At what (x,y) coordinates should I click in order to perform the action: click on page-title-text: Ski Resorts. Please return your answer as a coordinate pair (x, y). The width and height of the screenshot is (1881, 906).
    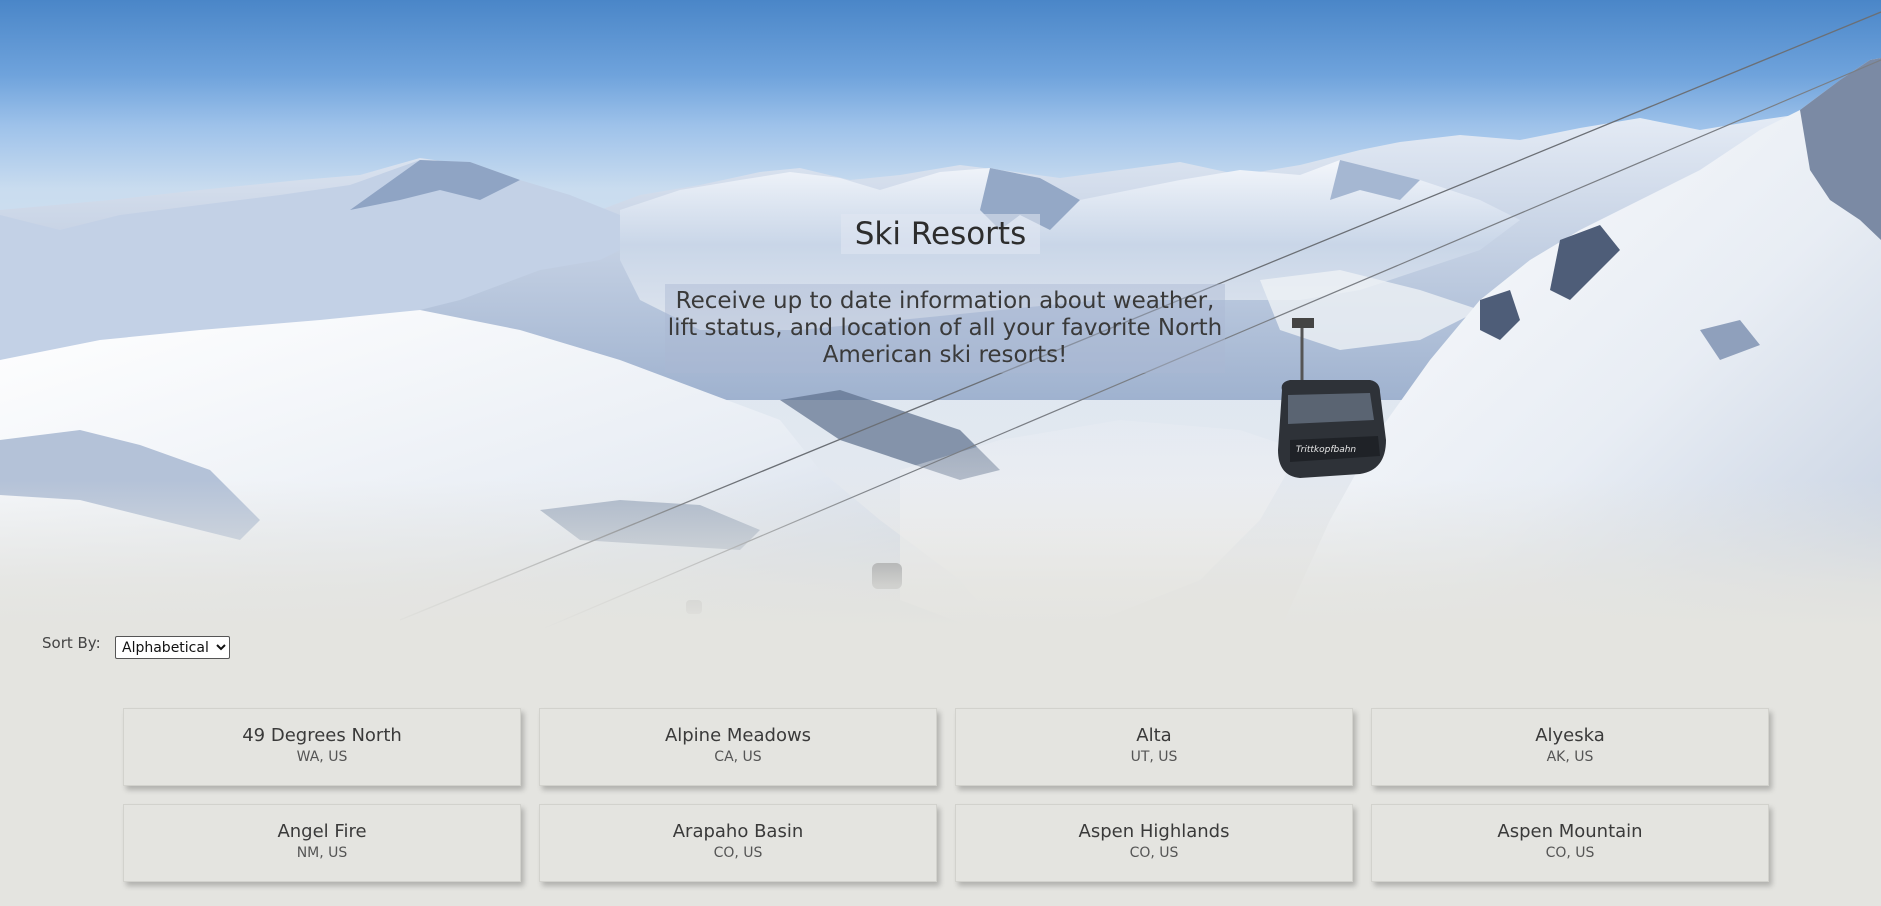
    Looking at the image, I should click on (940, 234).